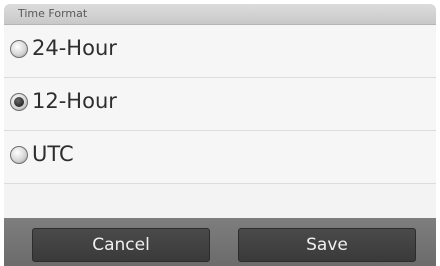 The width and height of the screenshot is (440, 266). What do you see at coordinates (74, 48) in the screenshot?
I see `option-label: 24-Hour` at bounding box center [74, 48].